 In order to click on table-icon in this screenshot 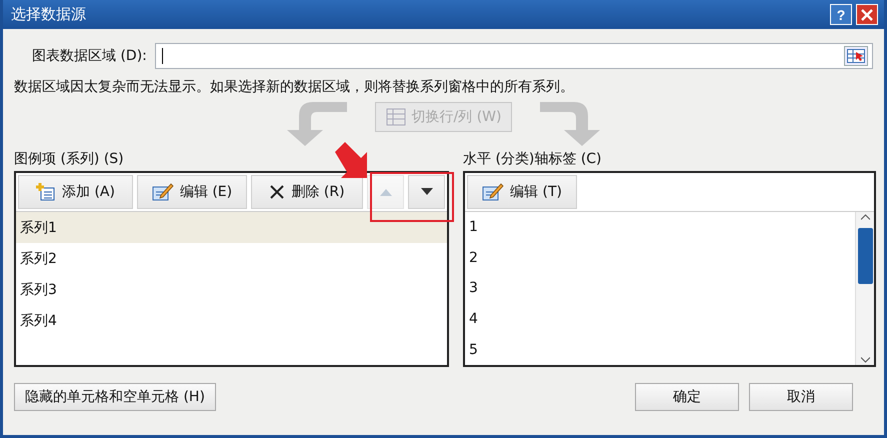, I will do `click(396, 117)`.